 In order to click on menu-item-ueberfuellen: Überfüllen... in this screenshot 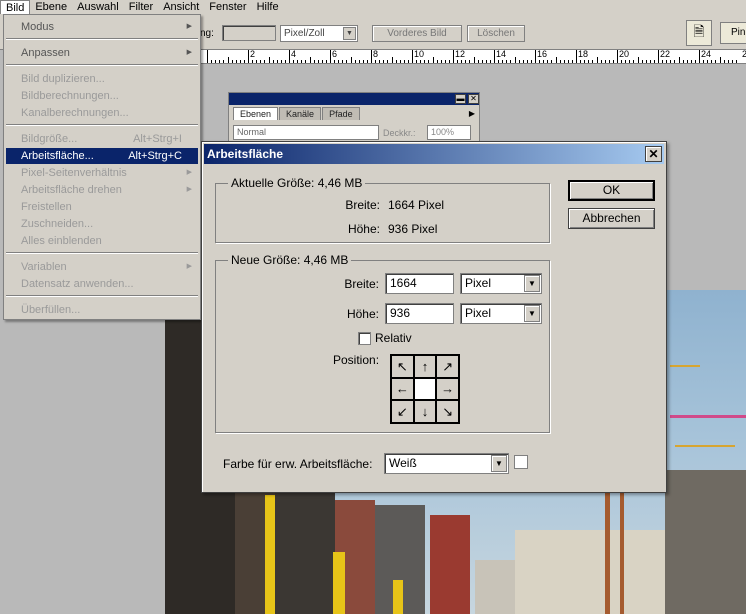, I will do `click(102, 310)`.